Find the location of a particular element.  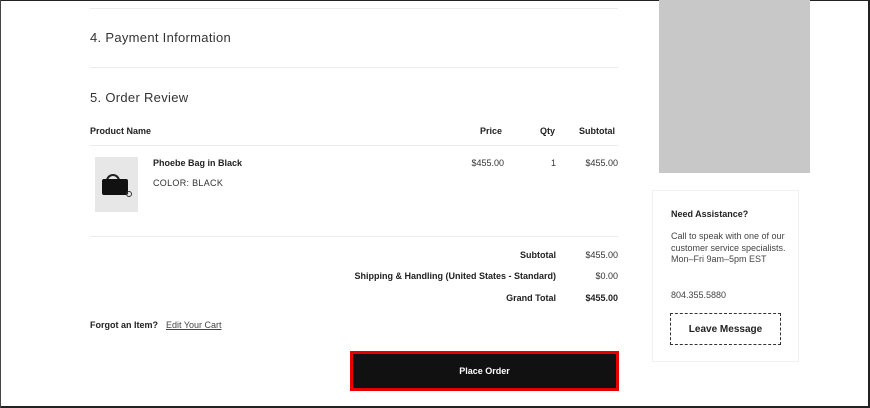

product-price: $455.00 is located at coordinates (487, 163).